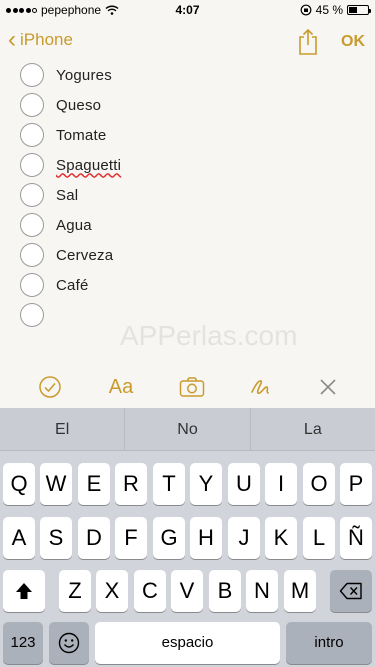 The height and width of the screenshot is (667, 375). What do you see at coordinates (244, 538) in the screenshot?
I see `key-j: J` at bounding box center [244, 538].